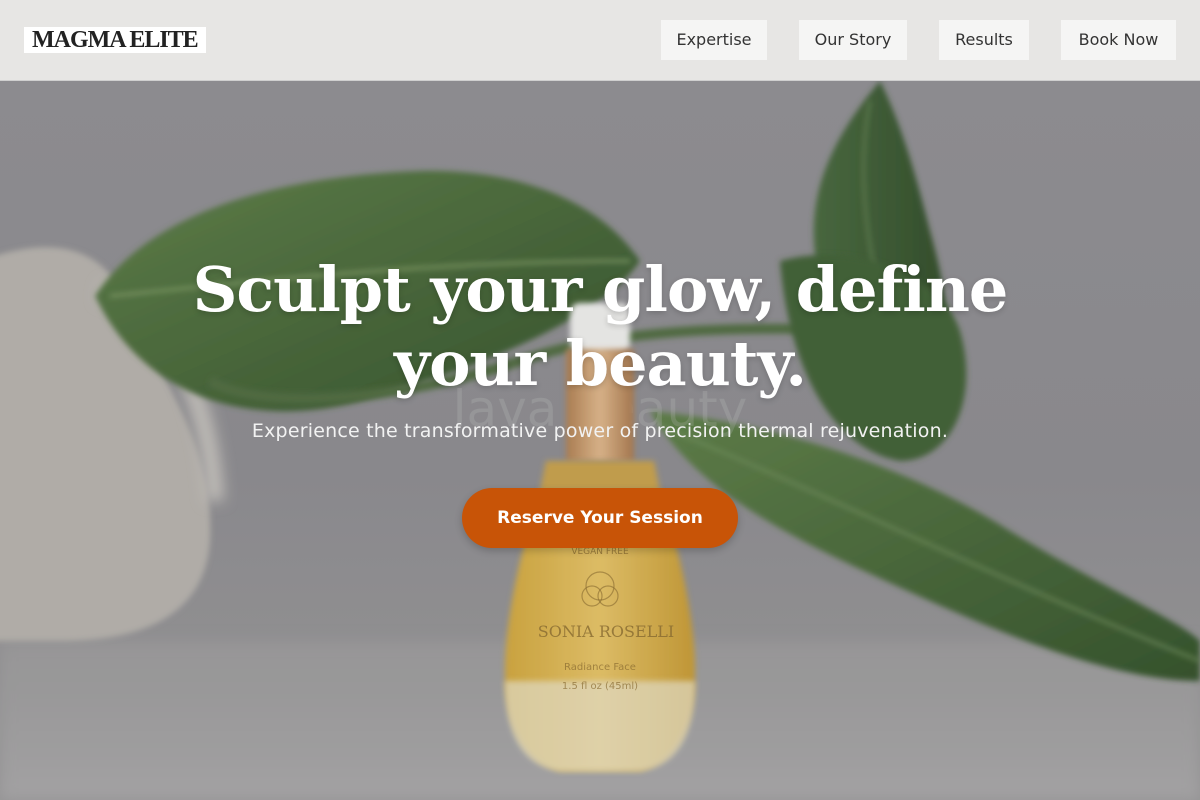  Describe the element at coordinates (600, 363) in the screenshot. I see `hero-headline-line-2: your beauty.` at that location.